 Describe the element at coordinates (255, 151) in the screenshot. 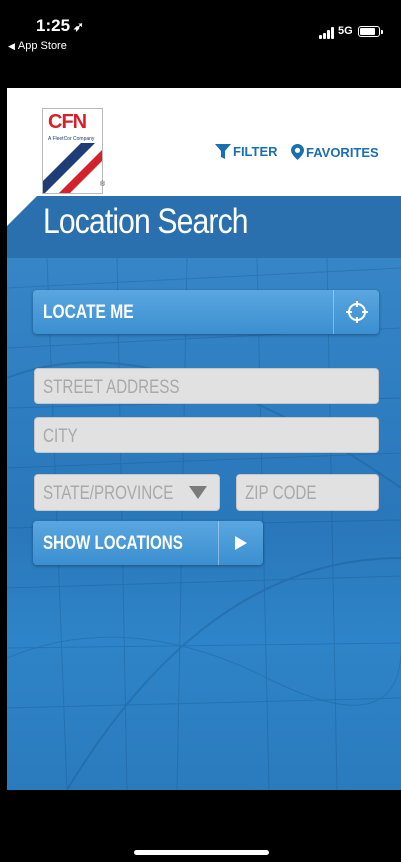

I see `filter-label: FILTER` at that location.